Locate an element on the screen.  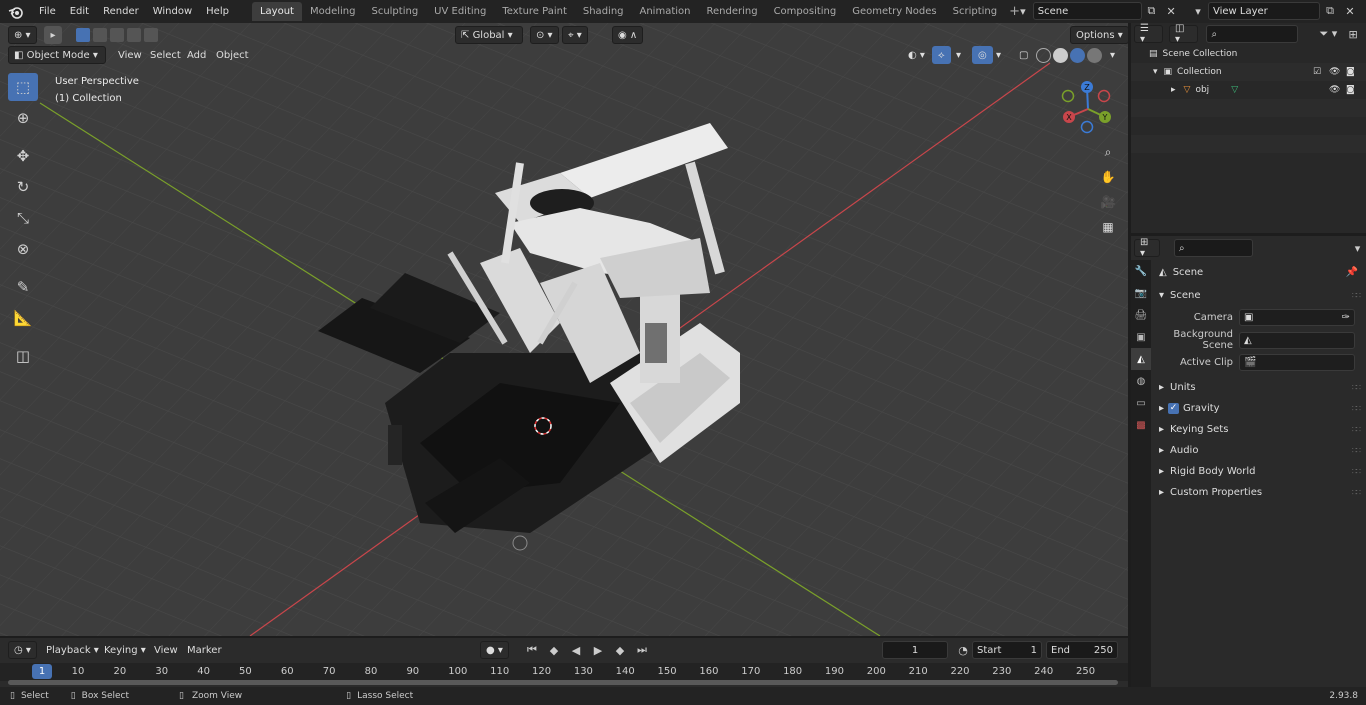
view-layer-name-field: View Layer is located at coordinates (1264, 11).